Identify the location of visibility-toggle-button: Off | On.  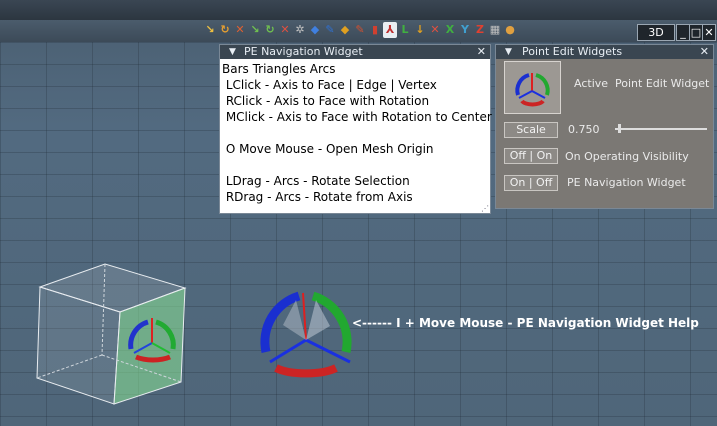
(531, 156).